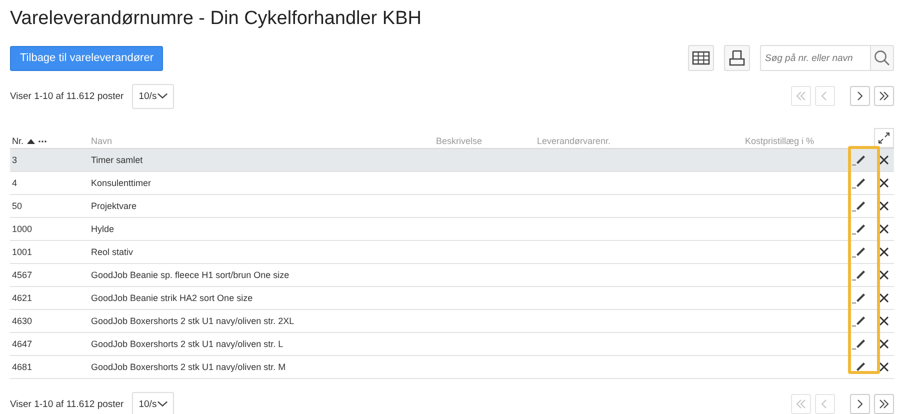 Image resolution: width=900 pixels, height=414 pixels. I want to click on table-cell-text: Hylde, so click(103, 229).